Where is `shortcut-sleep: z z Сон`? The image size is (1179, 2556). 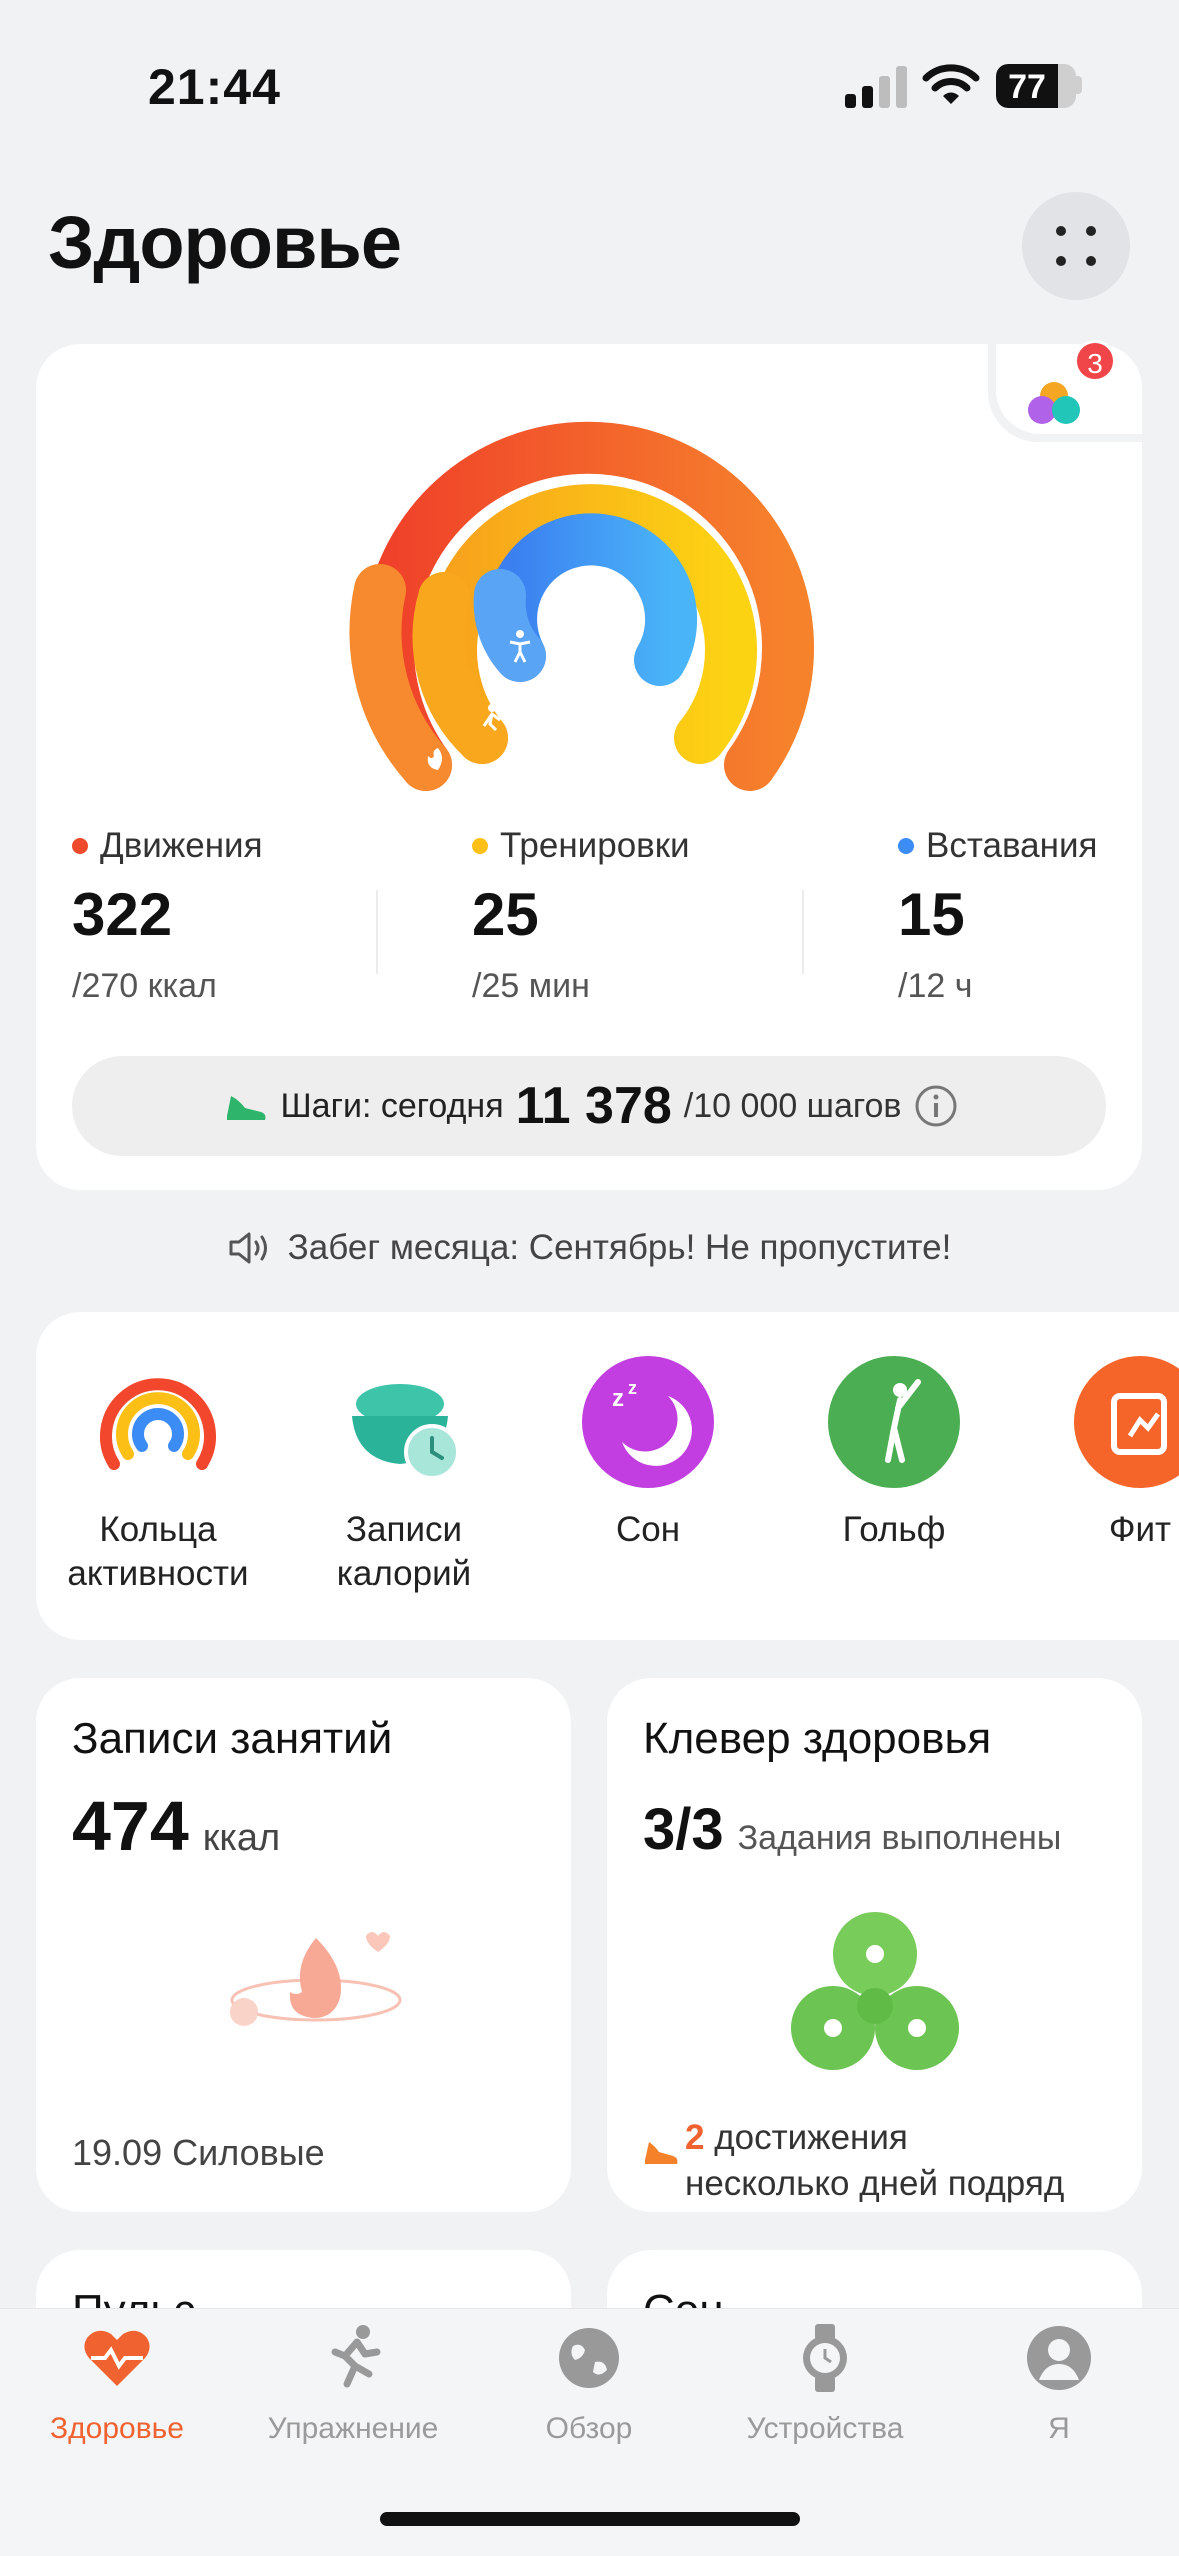 shortcut-sleep: z z Сон is located at coordinates (648, 1454).